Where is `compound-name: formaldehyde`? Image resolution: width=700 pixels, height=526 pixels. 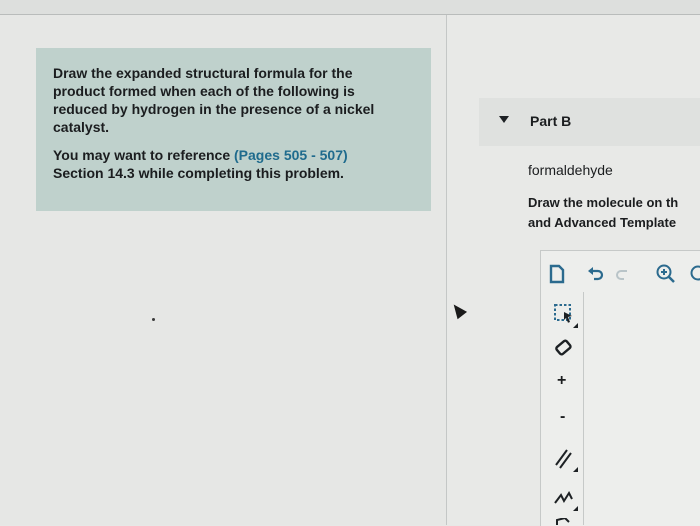
compound-name: formaldehyde is located at coordinates (570, 170).